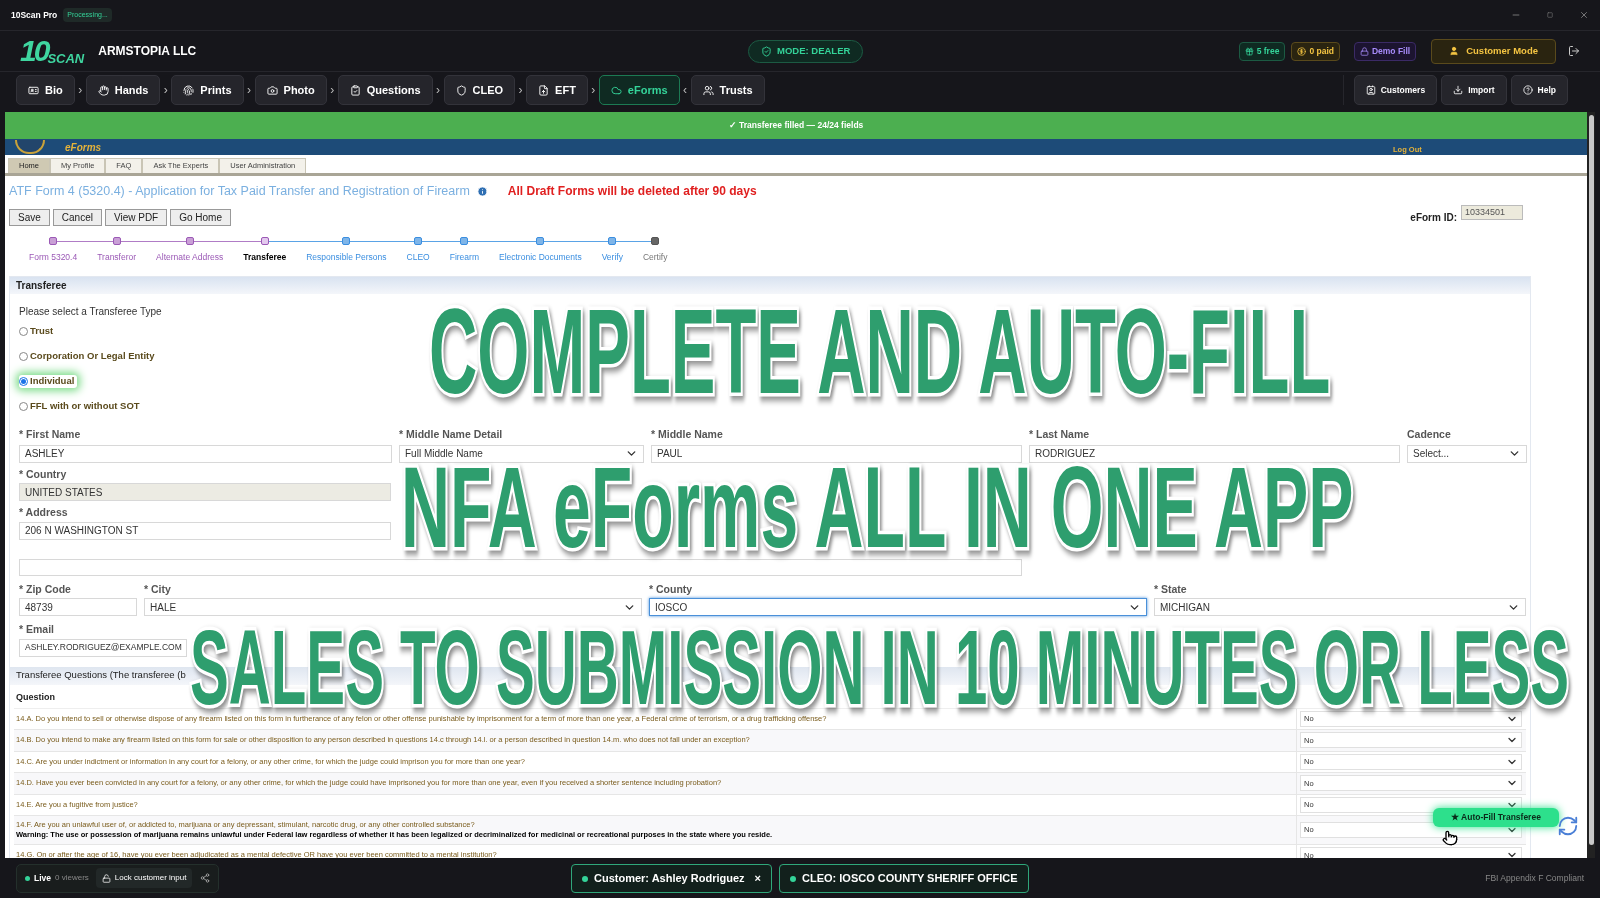 The height and width of the screenshot is (898, 1600). Describe the element at coordinates (1454, 51) in the screenshot. I see `user-icon` at that location.